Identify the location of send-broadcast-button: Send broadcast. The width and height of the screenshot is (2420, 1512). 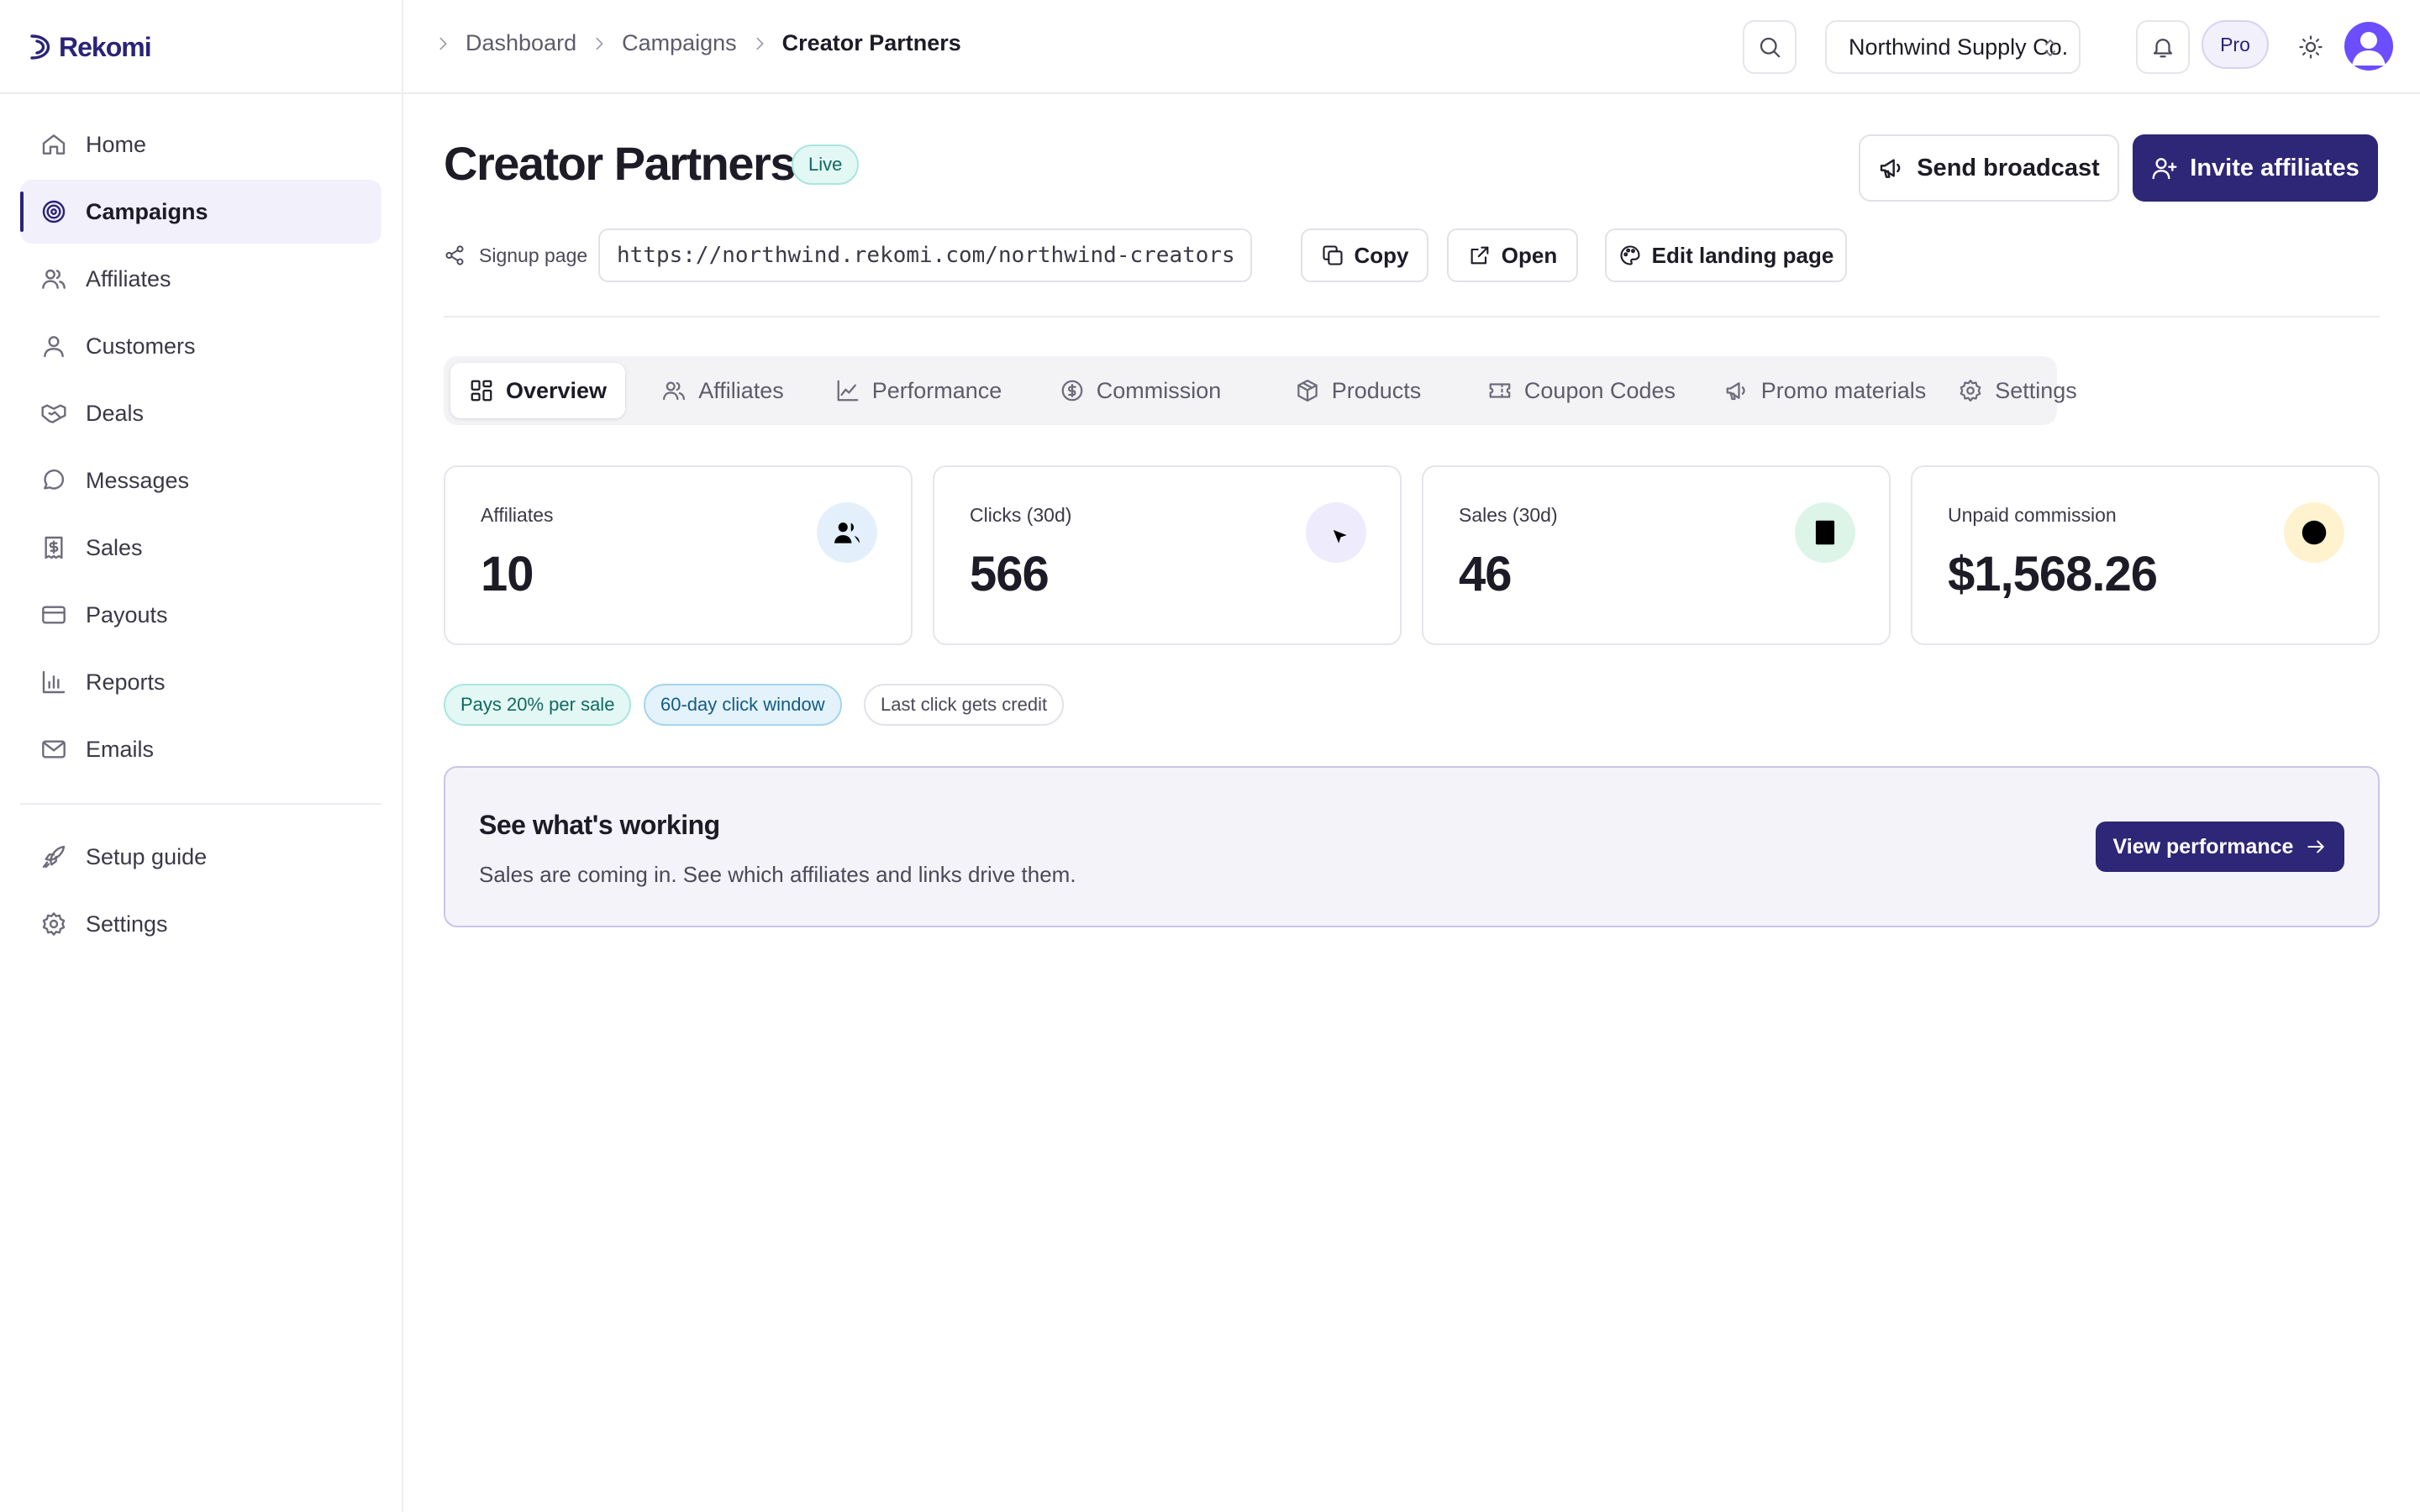
(1989, 168).